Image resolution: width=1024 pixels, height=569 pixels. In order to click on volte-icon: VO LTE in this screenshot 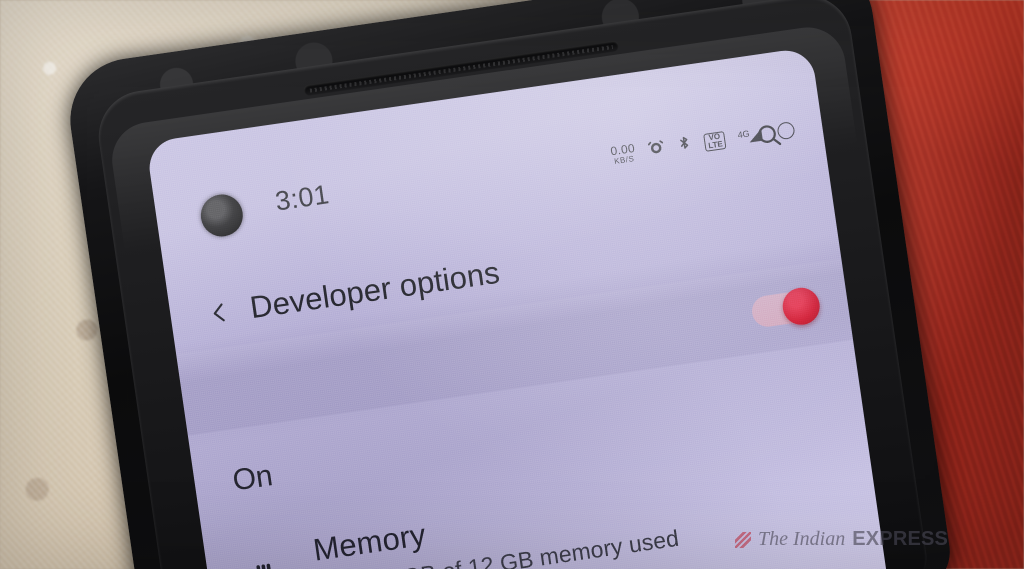, I will do `click(715, 141)`.